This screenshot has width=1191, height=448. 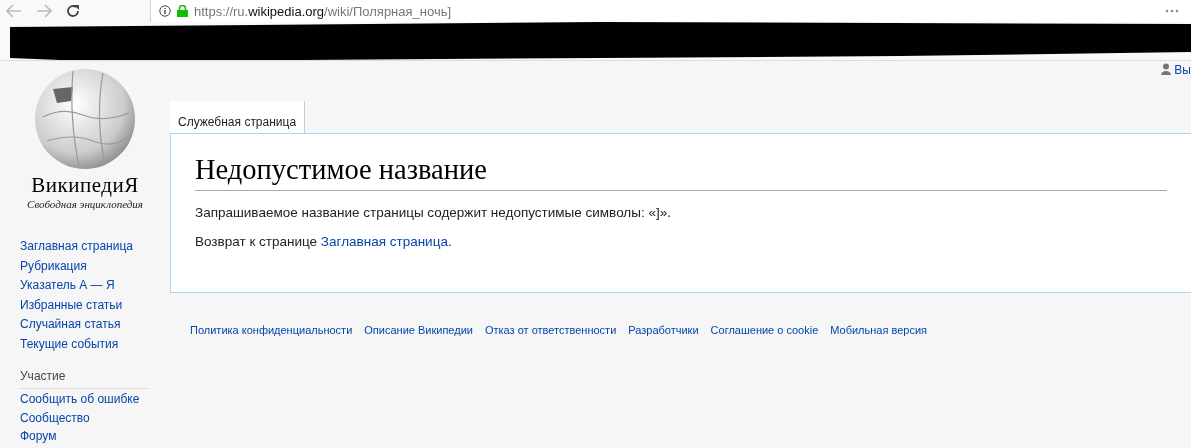 I want to click on sidebar-link: Текущие события, so click(x=95, y=344).